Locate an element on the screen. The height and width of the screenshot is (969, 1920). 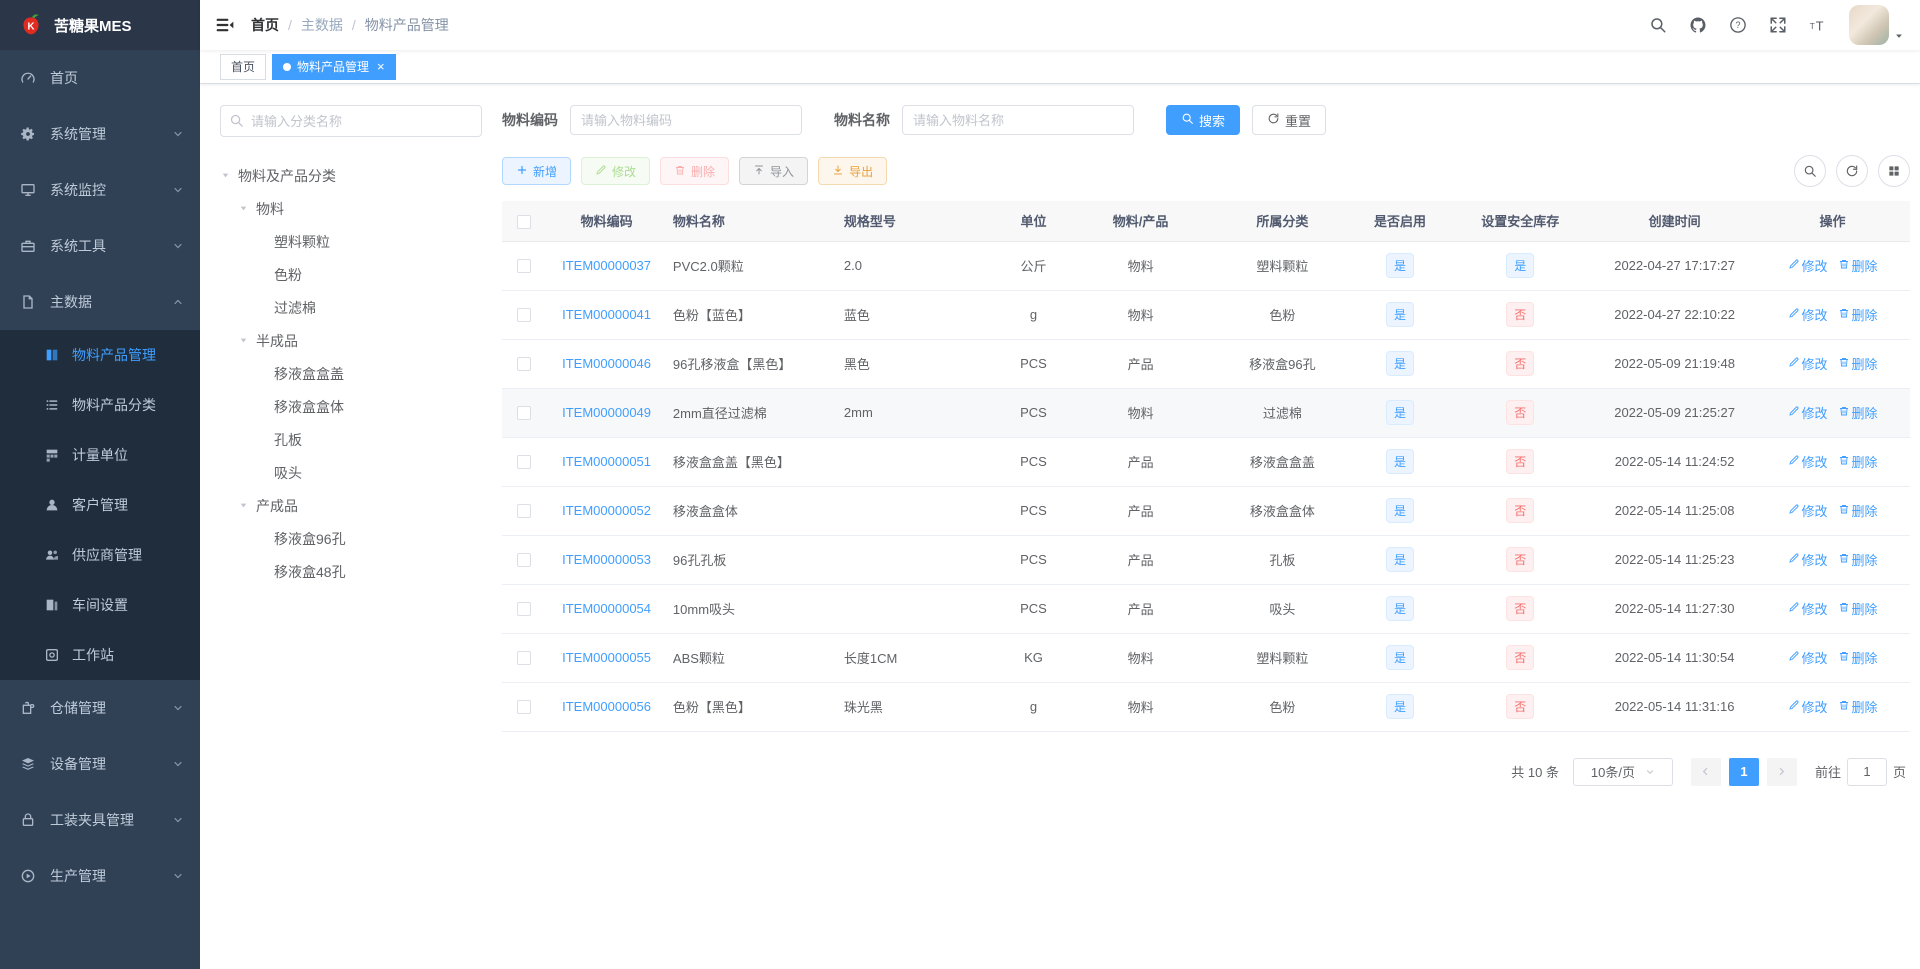
add-button: 新增 is located at coordinates (537, 171).